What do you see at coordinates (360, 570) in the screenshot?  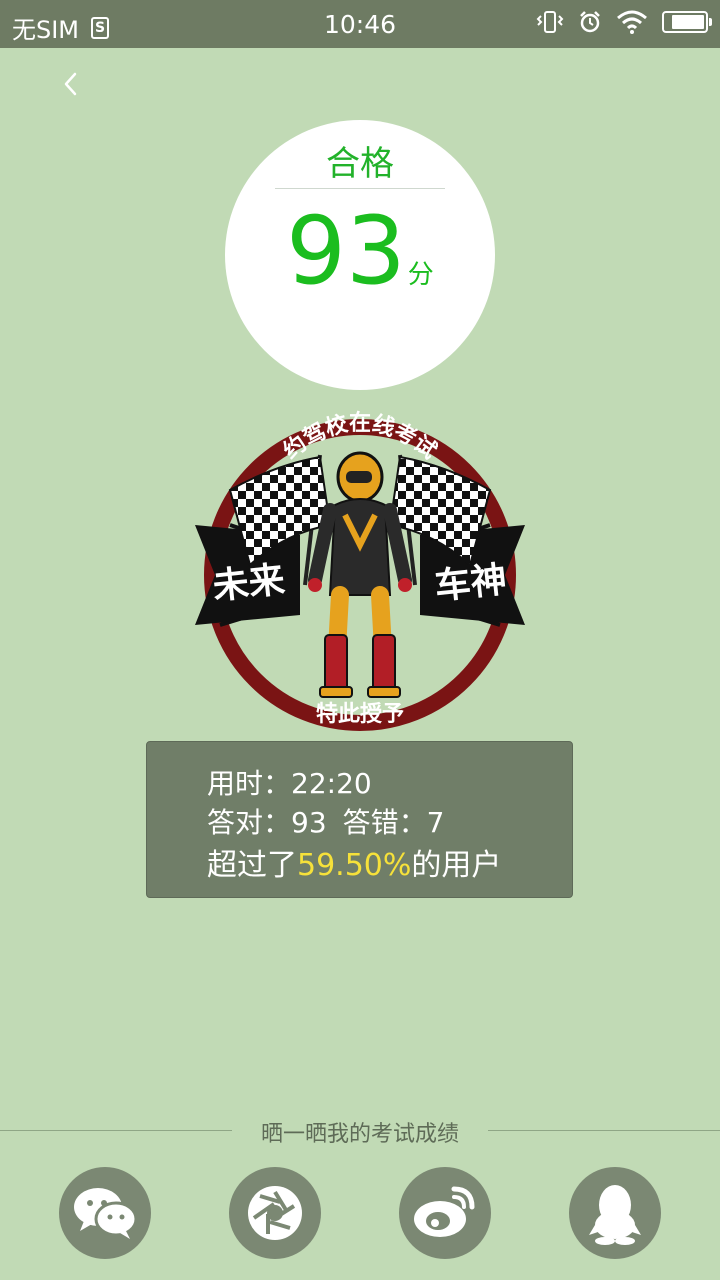 I see `champion-badge: 约驾校在线考试 未来 车神 特此授予` at bounding box center [360, 570].